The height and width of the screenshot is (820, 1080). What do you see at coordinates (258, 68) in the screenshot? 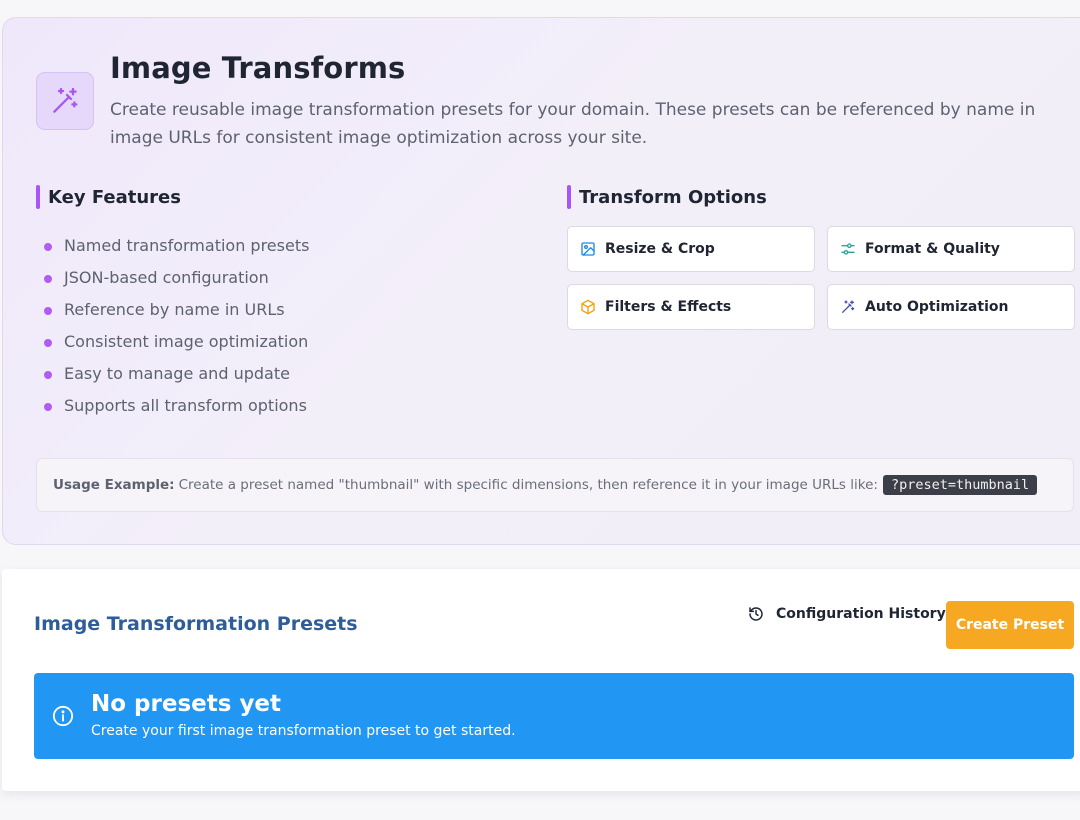
I see `page-title: Image Transforms` at bounding box center [258, 68].